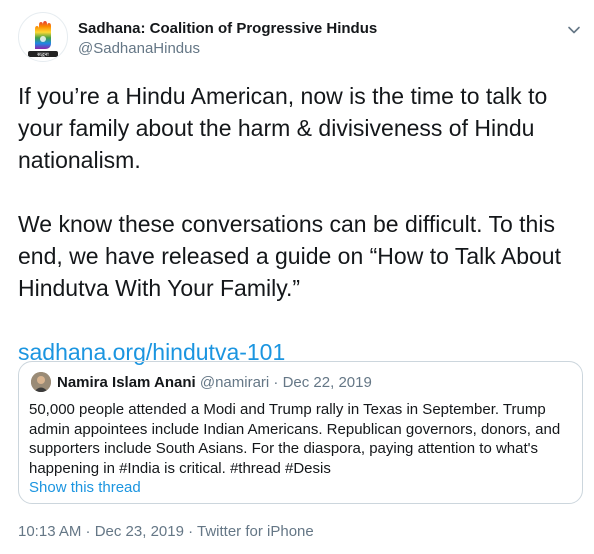 This screenshot has width=594, height=554. What do you see at coordinates (43, 39) in the screenshot?
I see `rainbow-hand-logo: सद्धना` at bounding box center [43, 39].